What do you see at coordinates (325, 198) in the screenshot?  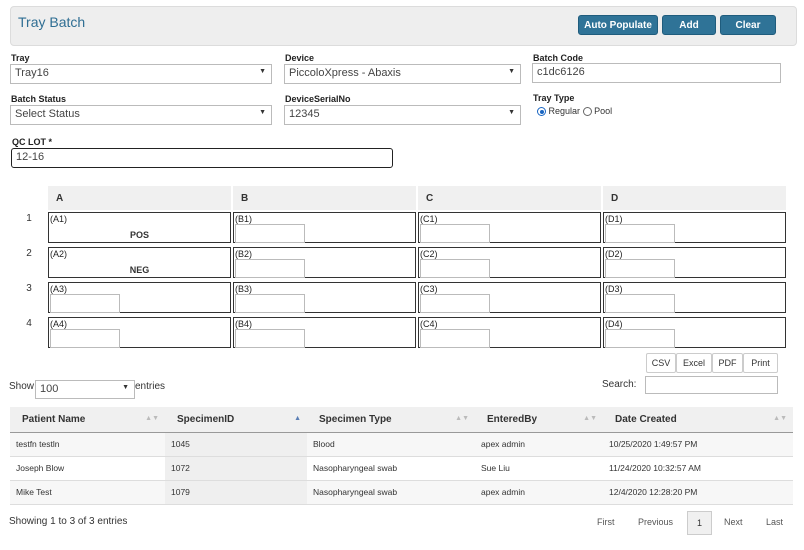 I see `tray-column-b: B` at bounding box center [325, 198].